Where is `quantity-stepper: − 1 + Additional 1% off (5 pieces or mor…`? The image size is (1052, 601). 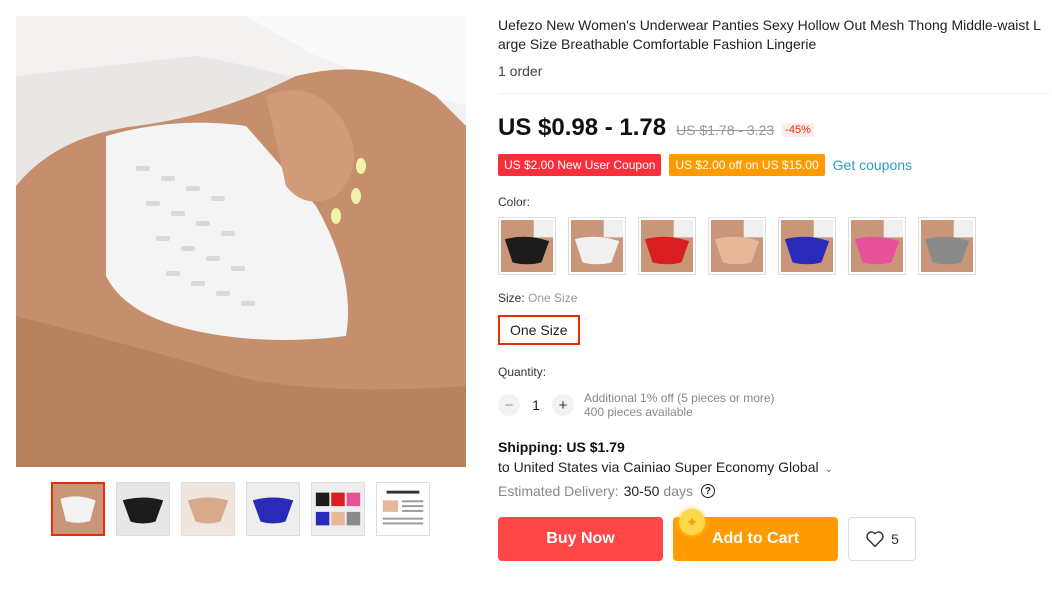
quantity-stepper: − 1 + Additional 1% off (5 pieces or mor… is located at coordinates (774, 405).